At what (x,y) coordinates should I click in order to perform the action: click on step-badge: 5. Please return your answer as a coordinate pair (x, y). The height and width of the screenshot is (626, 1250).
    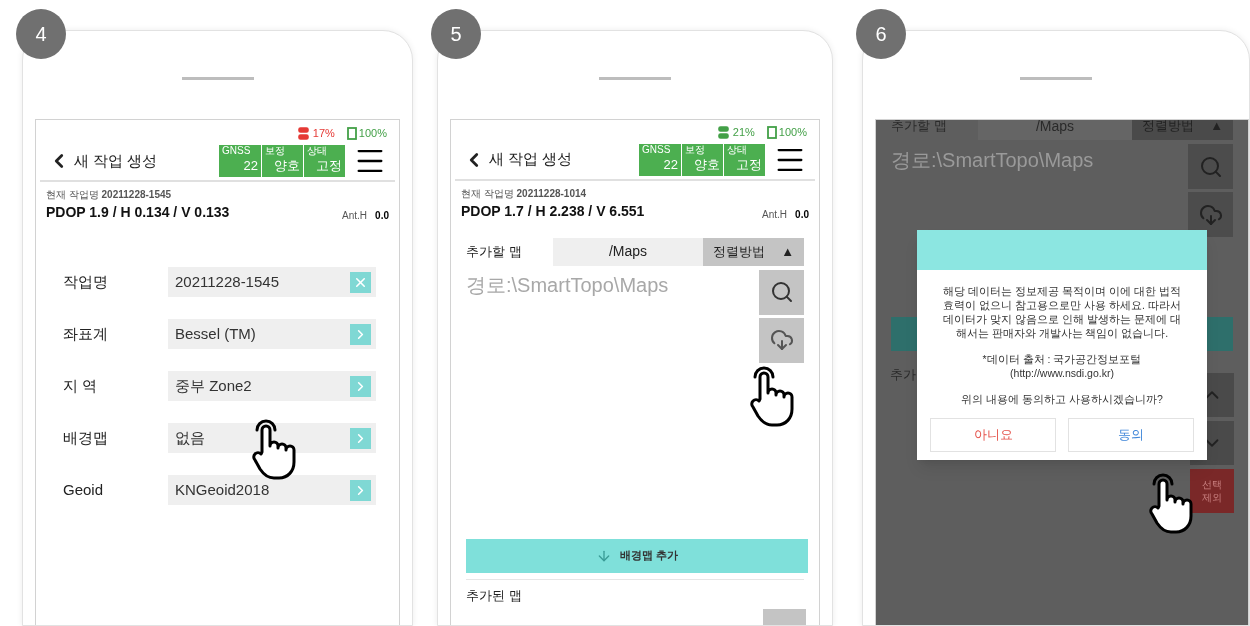
    Looking at the image, I should click on (456, 34).